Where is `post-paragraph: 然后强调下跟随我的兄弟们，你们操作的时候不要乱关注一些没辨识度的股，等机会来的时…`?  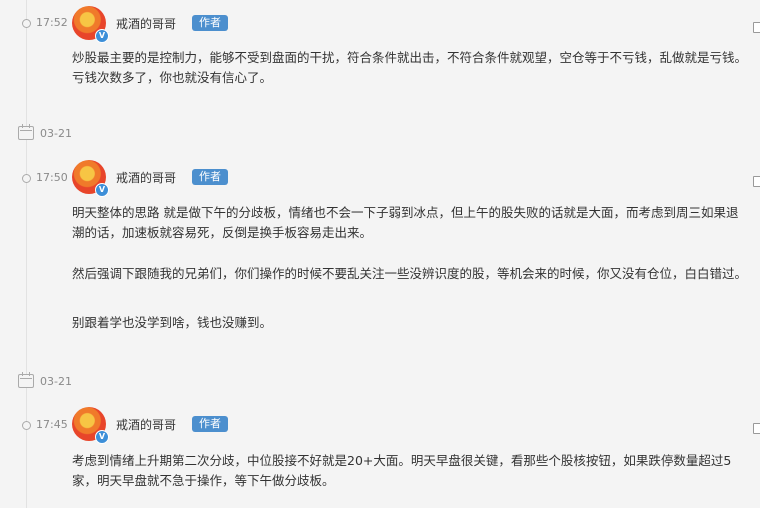 post-paragraph: 然后强调下跟随我的兄弟们，你们操作的时候不要乱关注一些没辨识度的股，等机会来的时… is located at coordinates (410, 273).